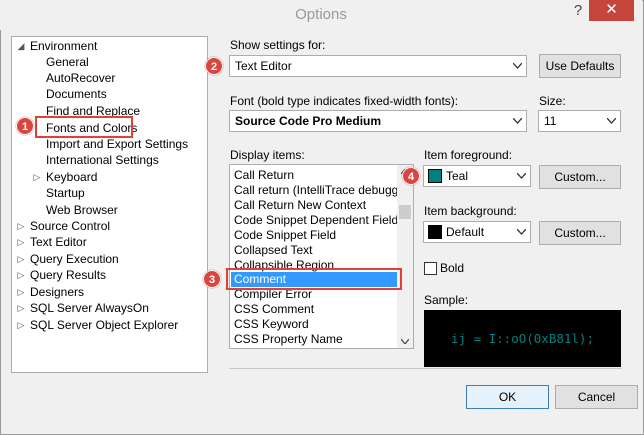 The width and height of the screenshot is (644, 435). What do you see at coordinates (212, 279) in the screenshot?
I see `callout-3: 3` at bounding box center [212, 279].